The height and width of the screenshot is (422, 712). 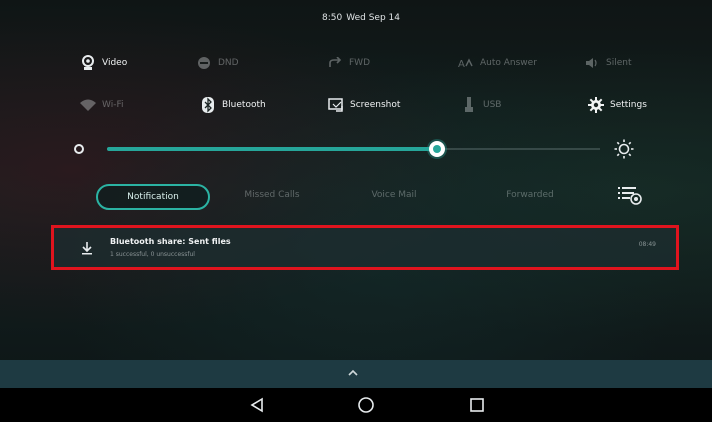 I want to click on back-button, so click(x=257, y=405).